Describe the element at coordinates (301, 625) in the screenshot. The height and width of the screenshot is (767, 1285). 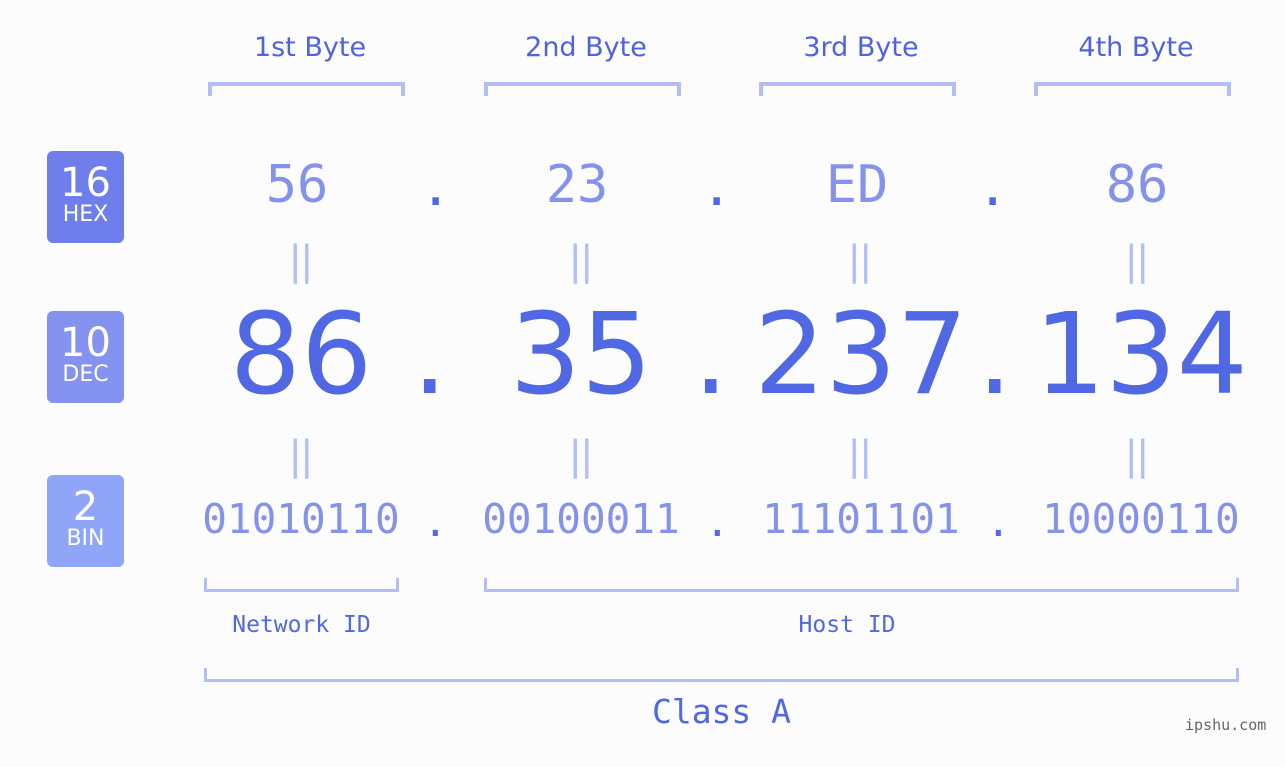
I see `network-id-label: Network ID` at that location.